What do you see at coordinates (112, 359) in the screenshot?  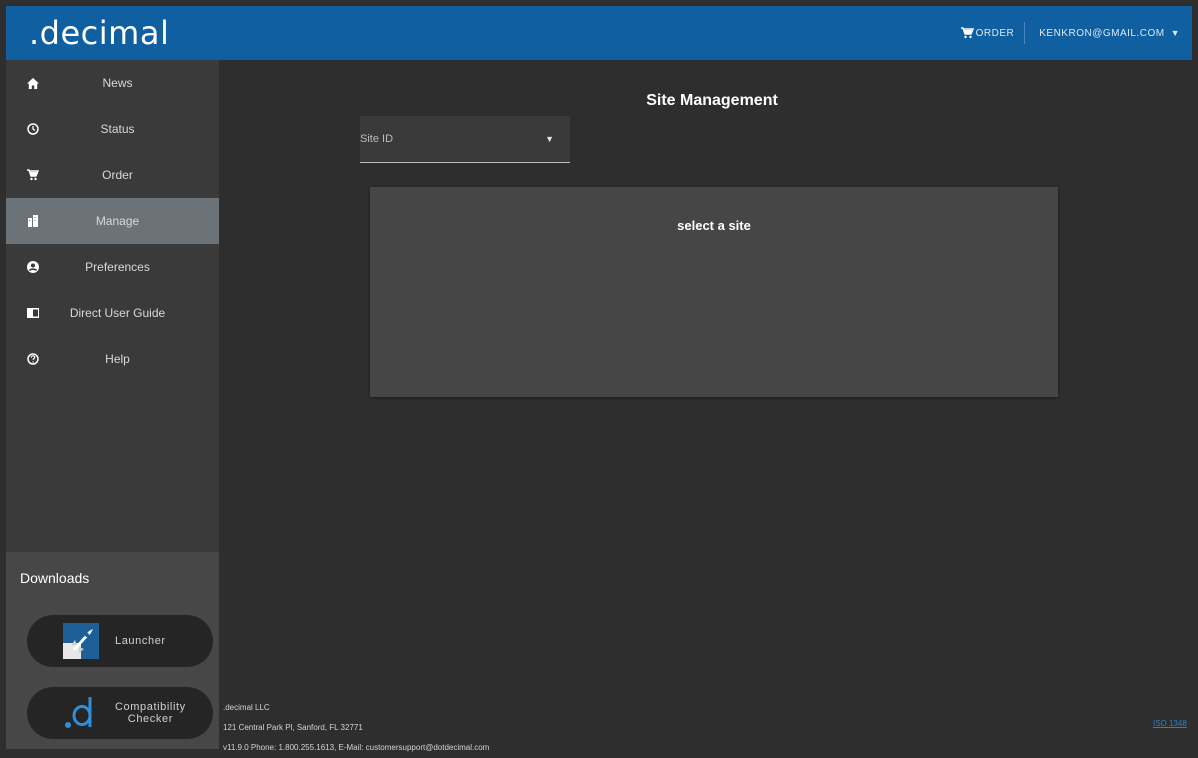 I see `sidebar-item-help: Help` at bounding box center [112, 359].